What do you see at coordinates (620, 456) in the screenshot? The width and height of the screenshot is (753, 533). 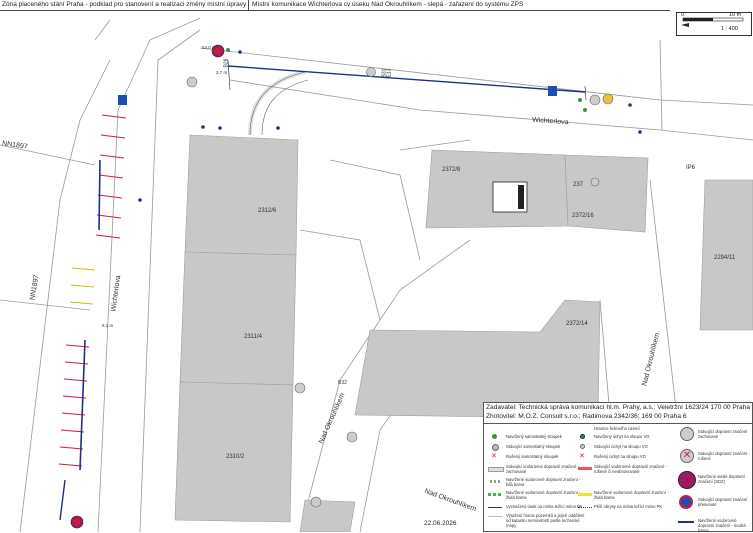 I see `legend-item-removed-mount: Rušený úchyt na sloupu VO` at bounding box center [620, 456].